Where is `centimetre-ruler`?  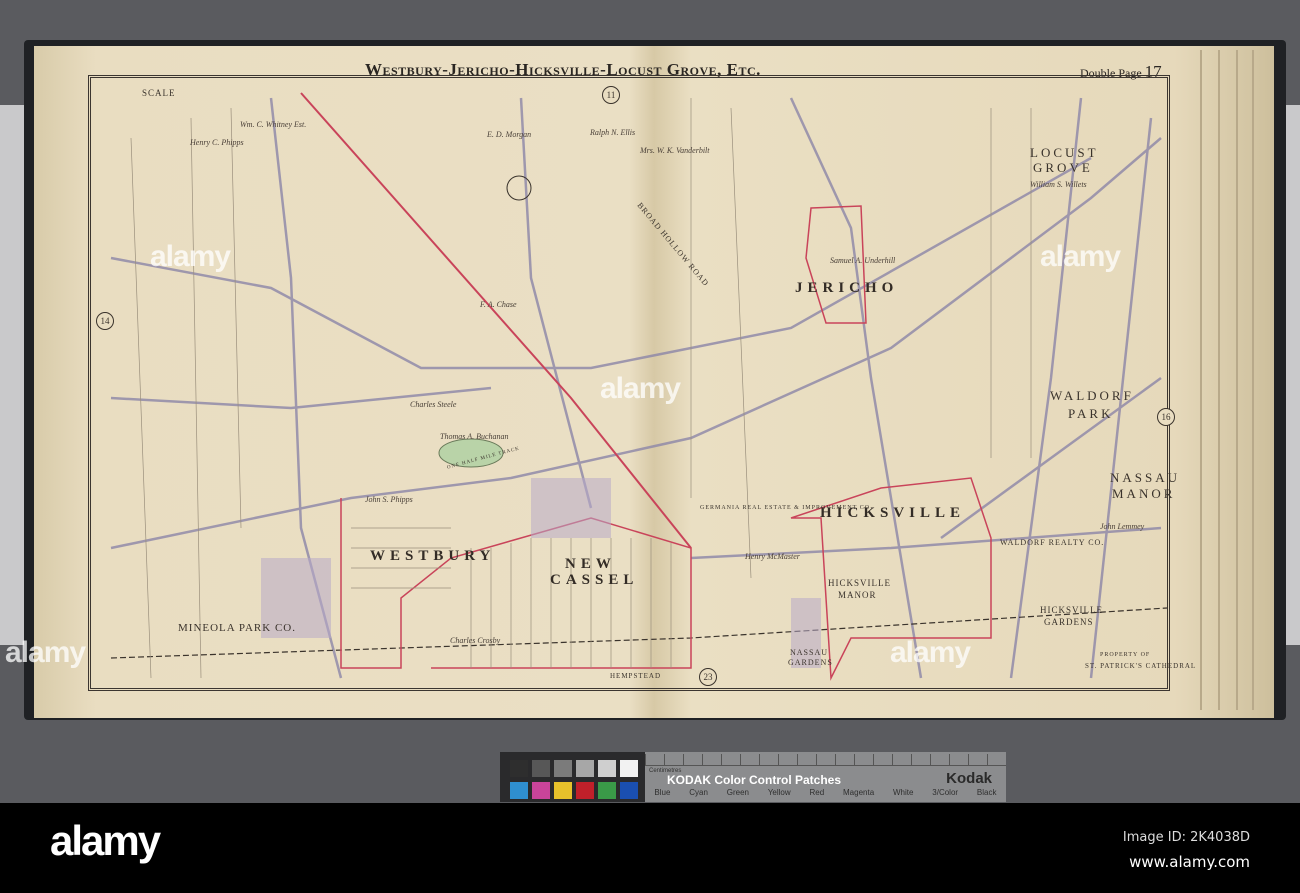 centimetre-ruler is located at coordinates (825, 760).